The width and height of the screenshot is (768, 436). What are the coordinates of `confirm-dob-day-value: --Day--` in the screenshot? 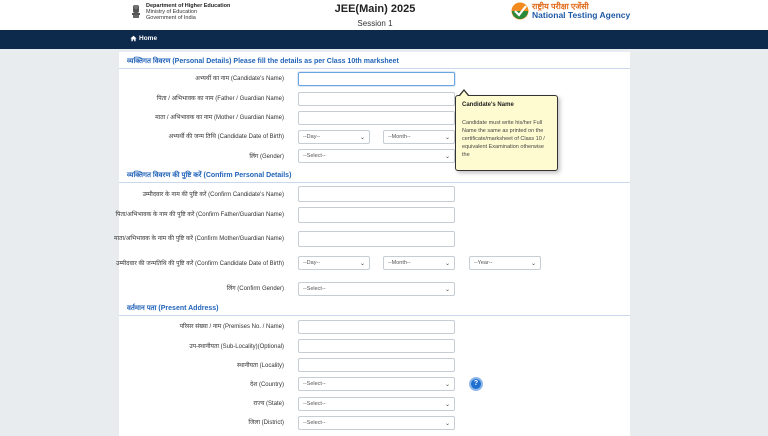 It's located at (312, 263).